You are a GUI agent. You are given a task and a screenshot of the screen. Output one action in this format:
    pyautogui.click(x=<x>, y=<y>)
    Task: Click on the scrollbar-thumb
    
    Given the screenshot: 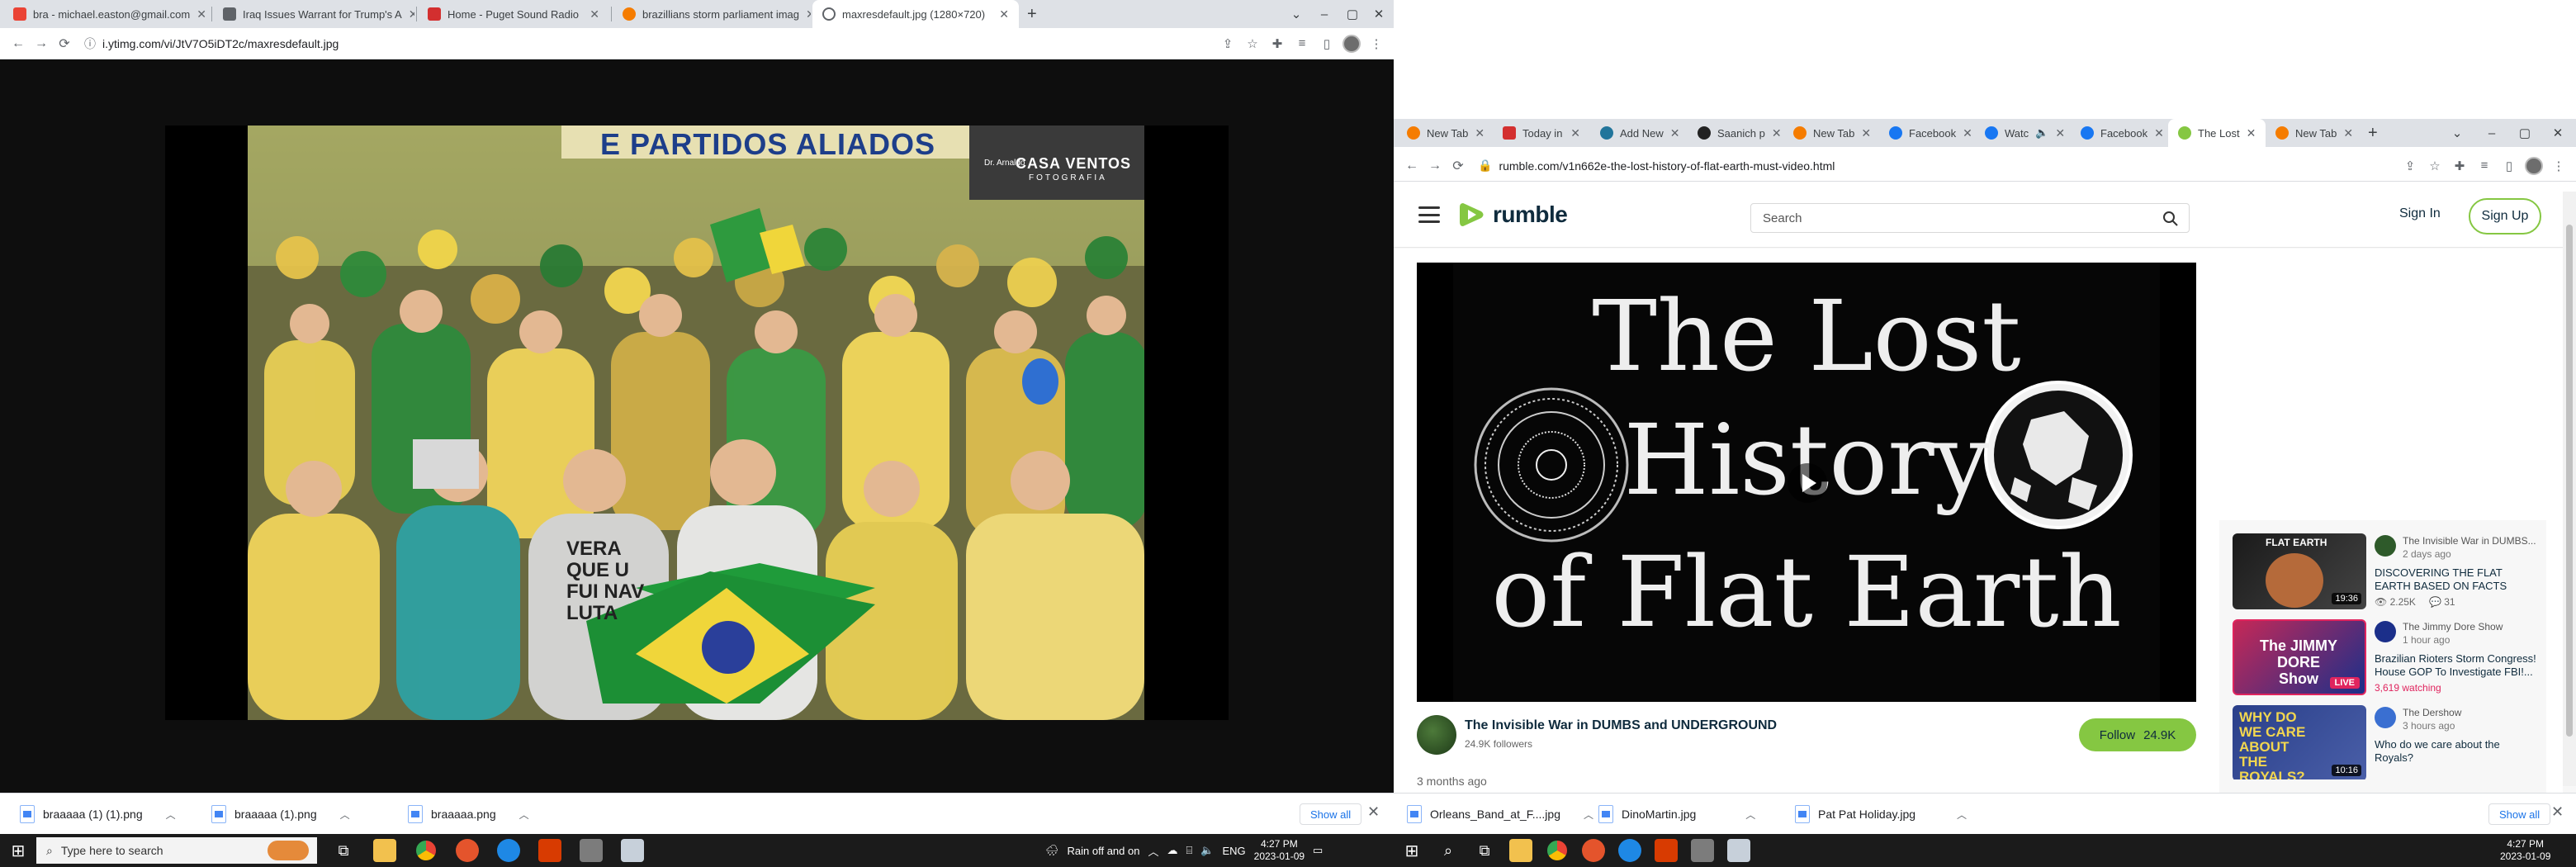 What is the action you would take?
    pyautogui.click(x=2569, y=481)
    